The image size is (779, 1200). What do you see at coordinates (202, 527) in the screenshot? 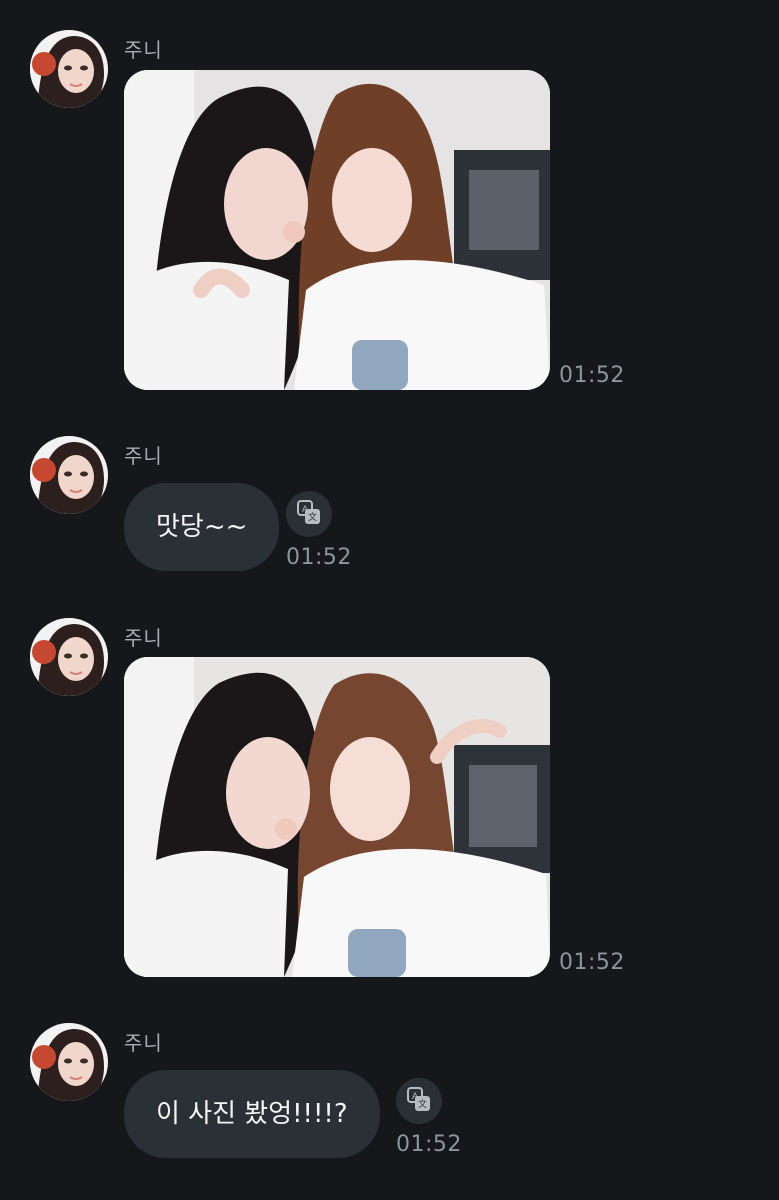
I see `message-bubble: 맛당~~` at bounding box center [202, 527].